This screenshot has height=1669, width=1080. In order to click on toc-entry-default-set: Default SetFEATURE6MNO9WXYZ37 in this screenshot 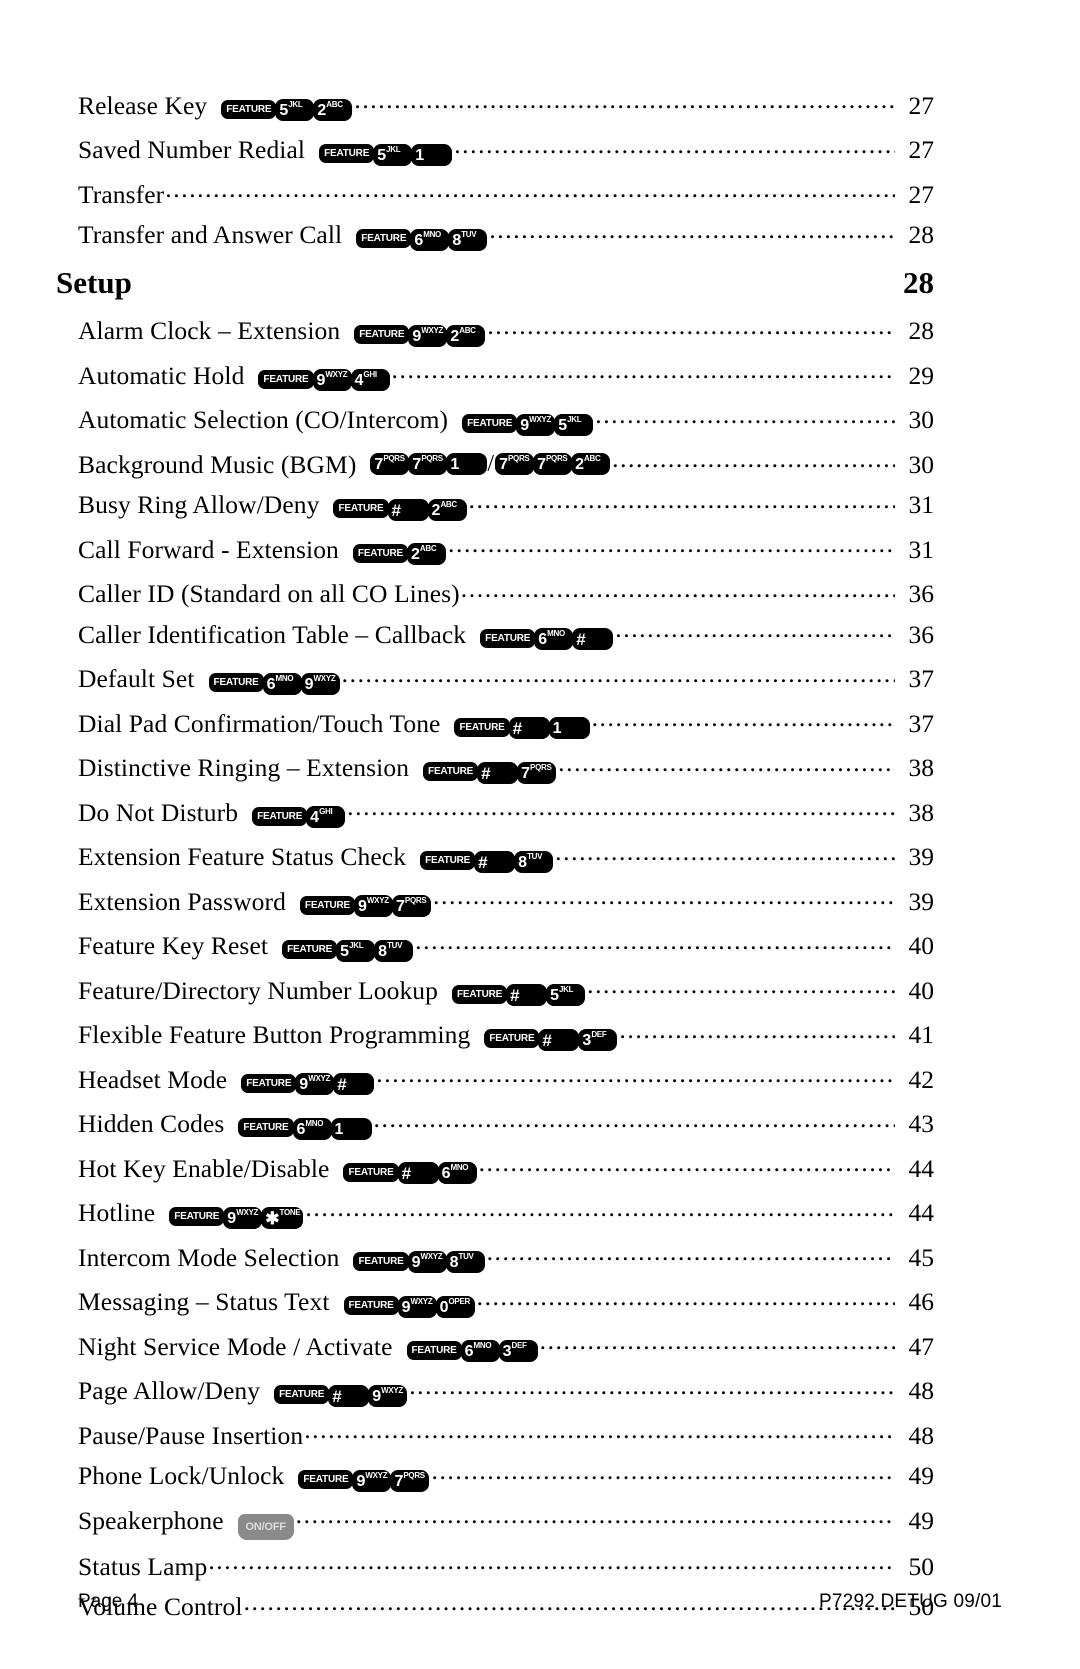, I will do `click(506, 679)`.